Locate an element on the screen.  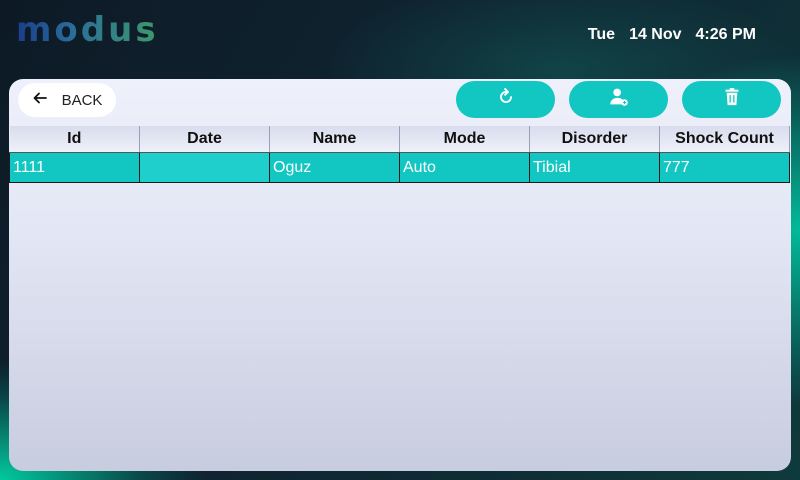
refresh-button is located at coordinates (505, 99).